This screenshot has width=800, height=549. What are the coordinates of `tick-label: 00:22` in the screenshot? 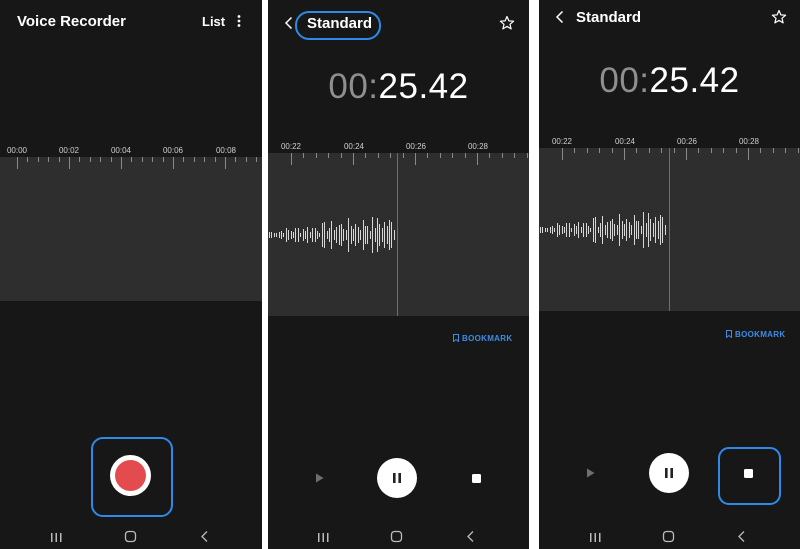 It's located at (291, 146).